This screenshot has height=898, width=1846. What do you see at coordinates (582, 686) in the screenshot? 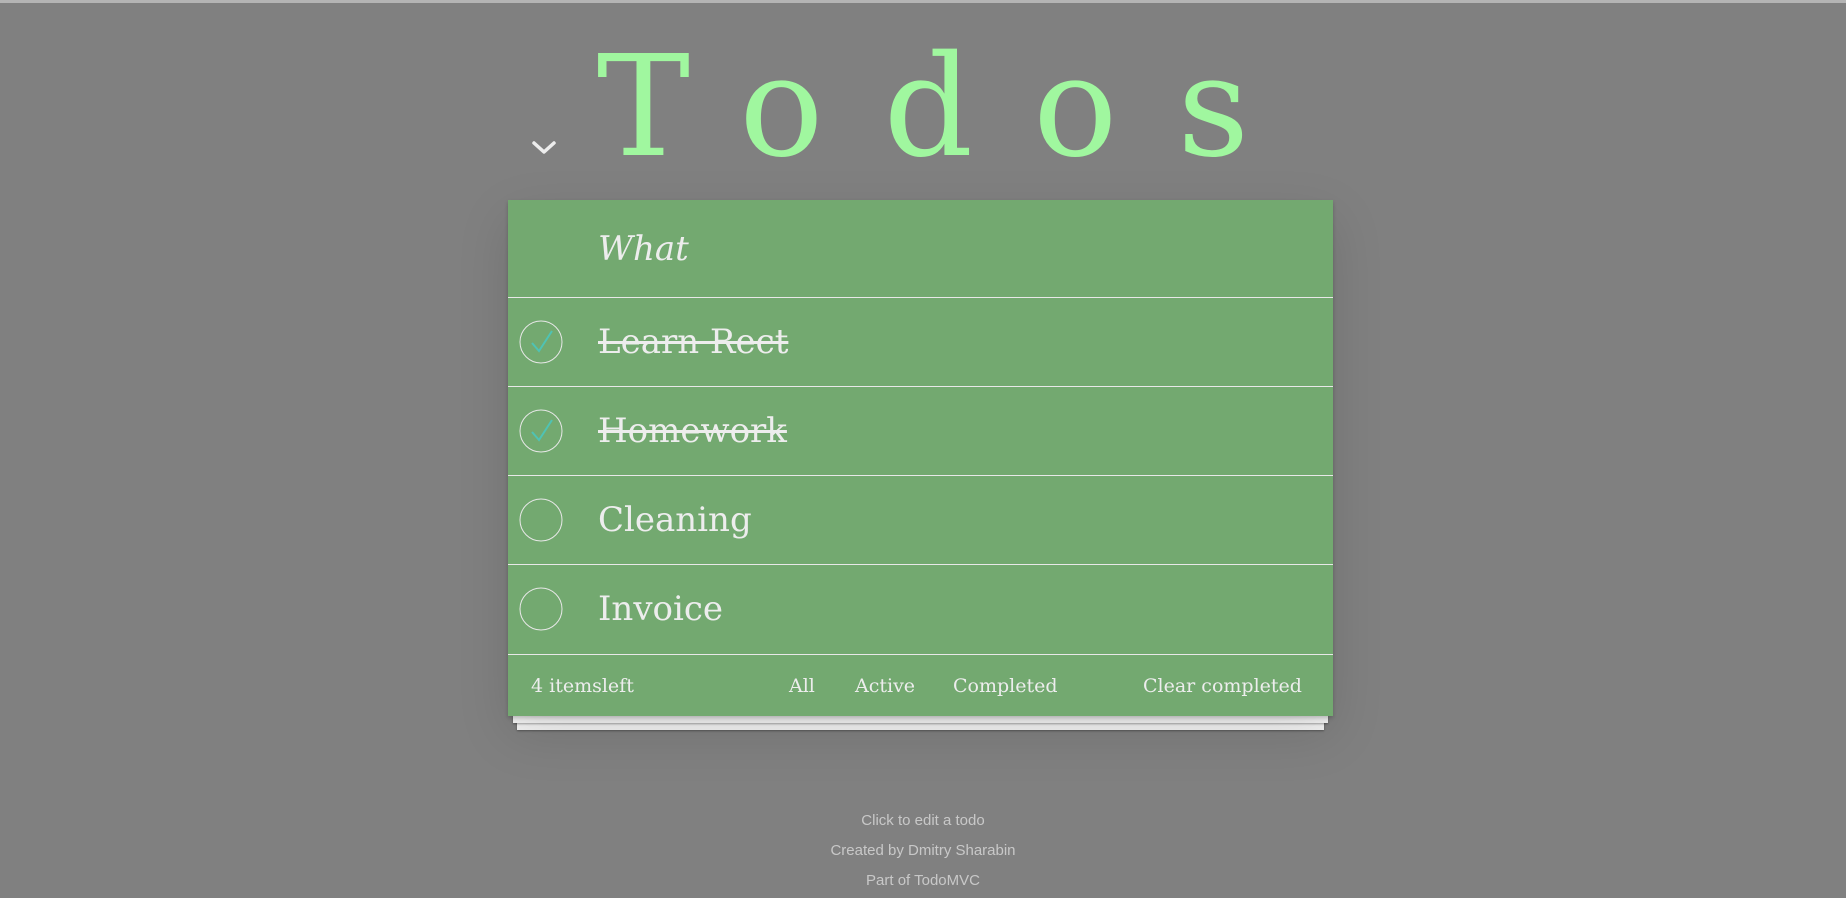
I see `items-left-count: 4 itemsleft` at bounding box center [582, 686].